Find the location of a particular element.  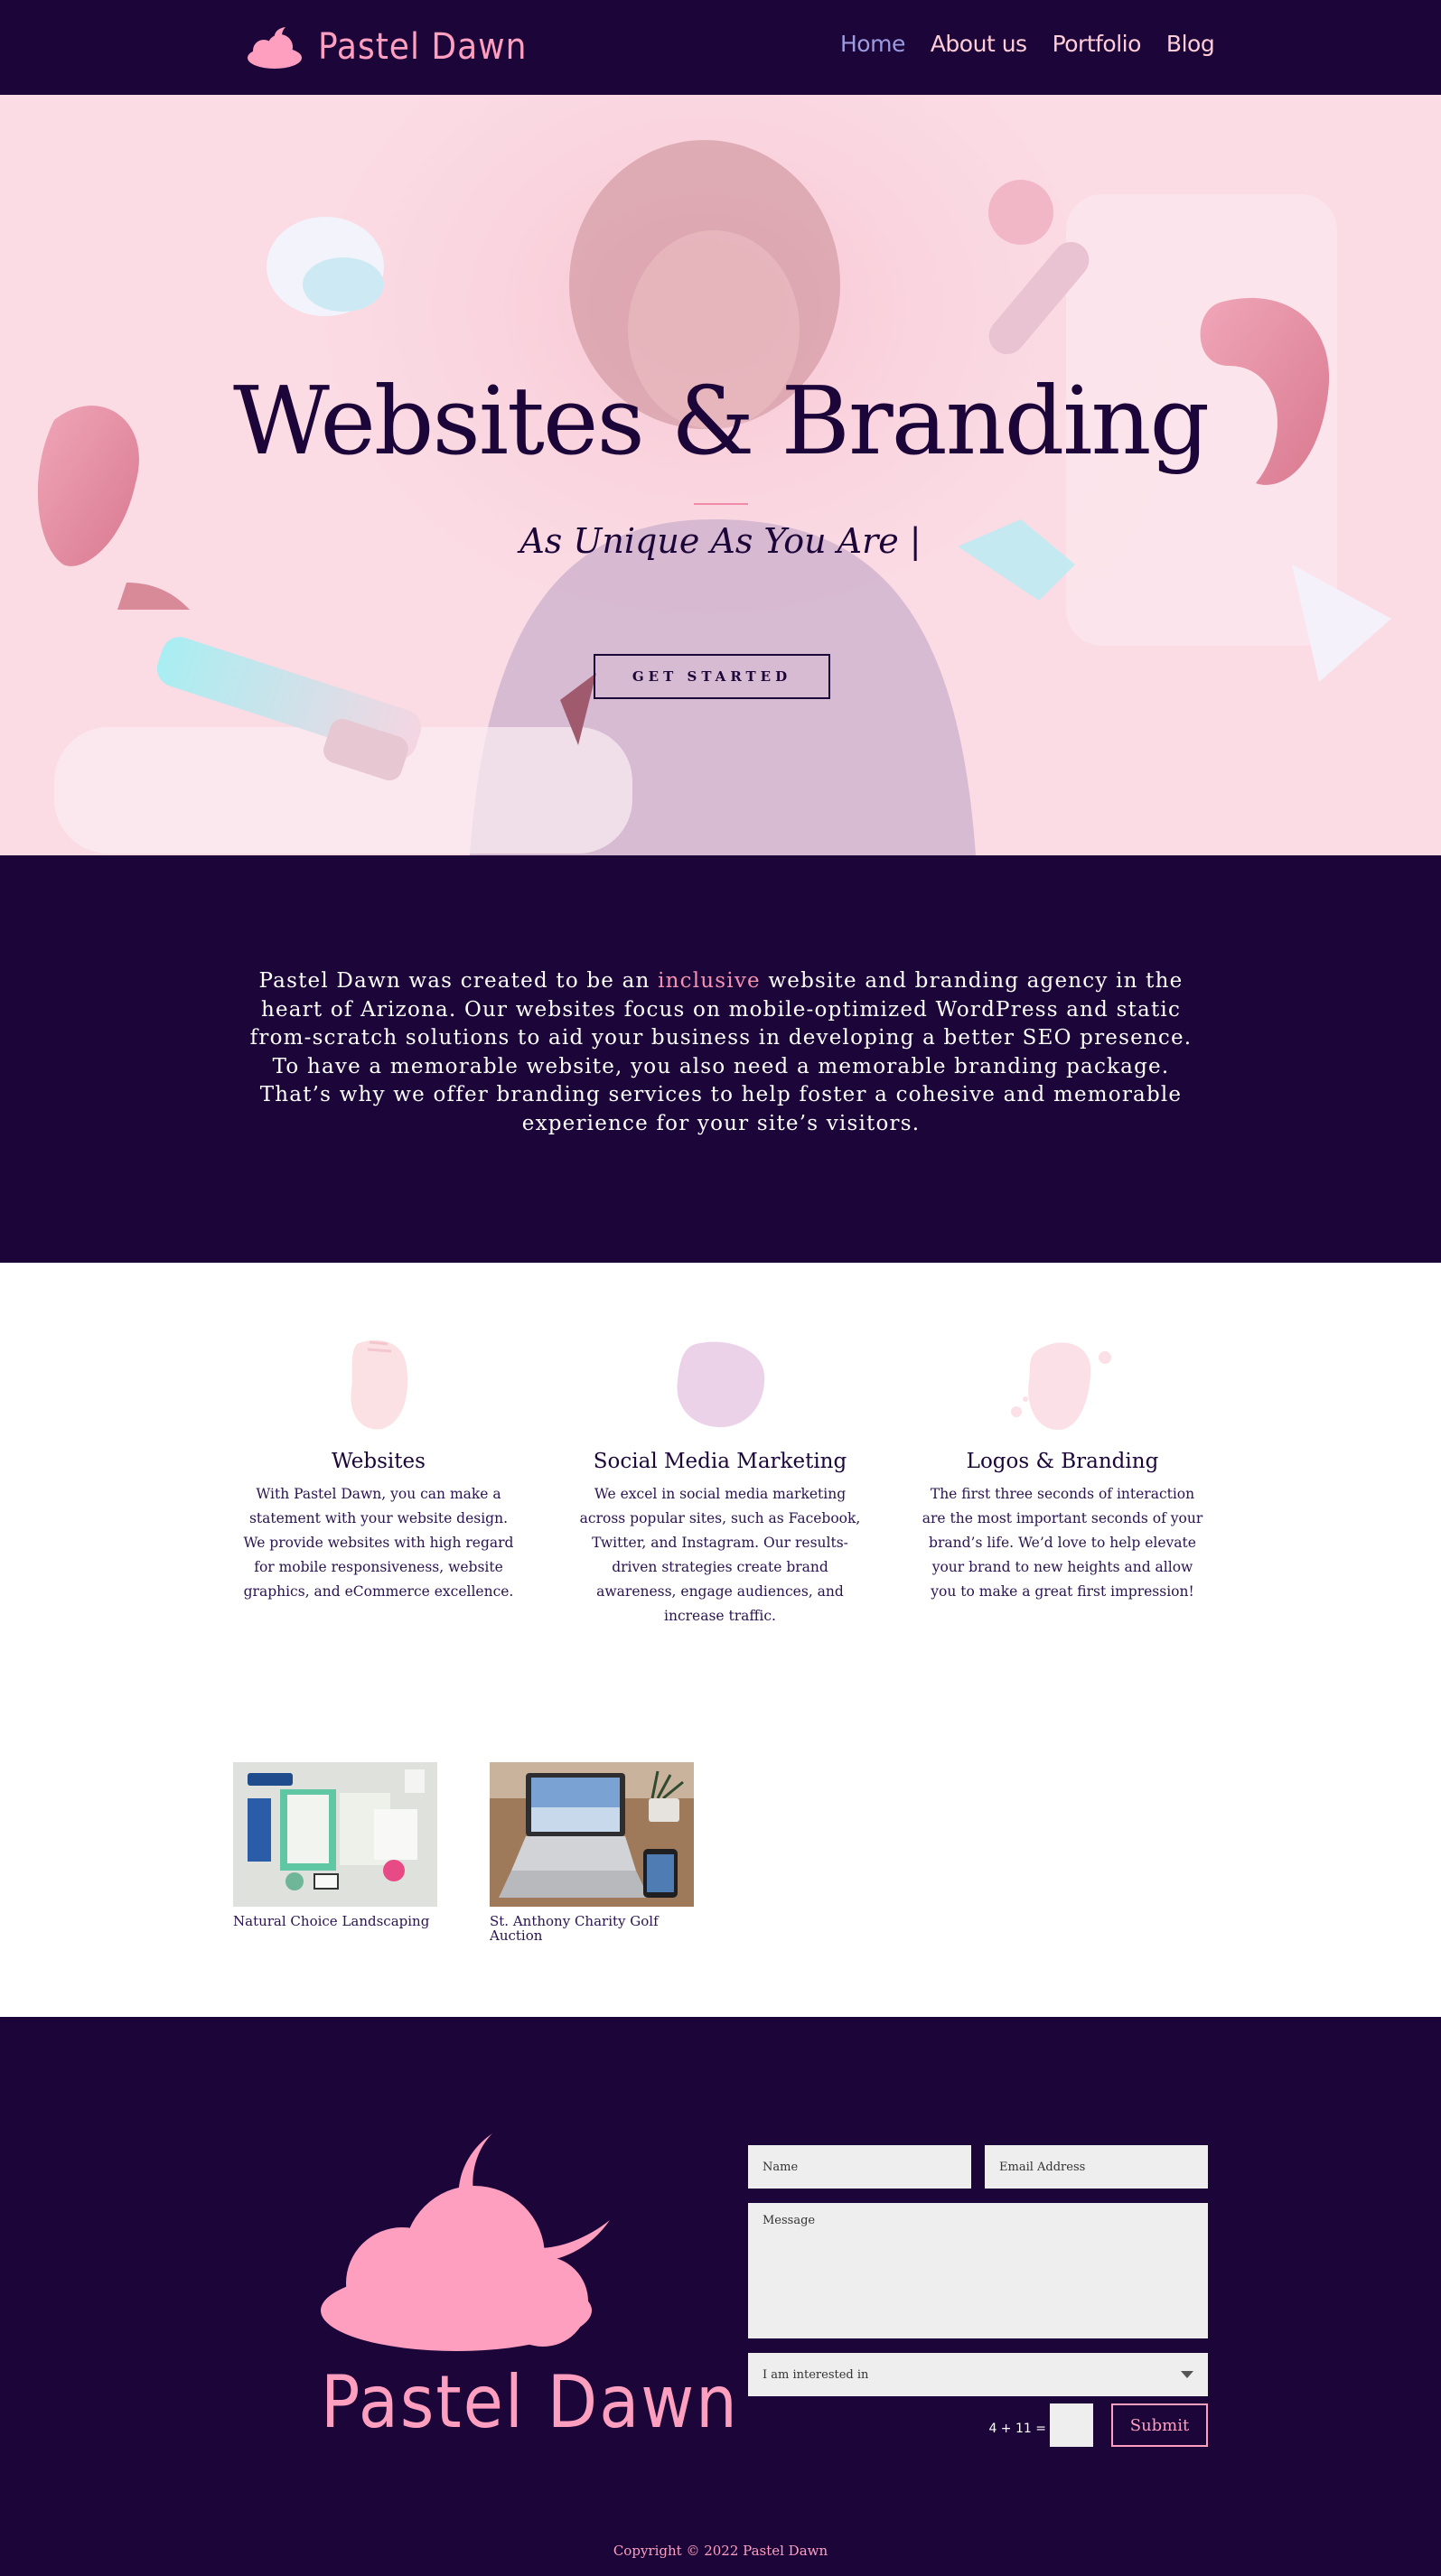

lavender-blob-icon is located at coordinates (720, 1384).